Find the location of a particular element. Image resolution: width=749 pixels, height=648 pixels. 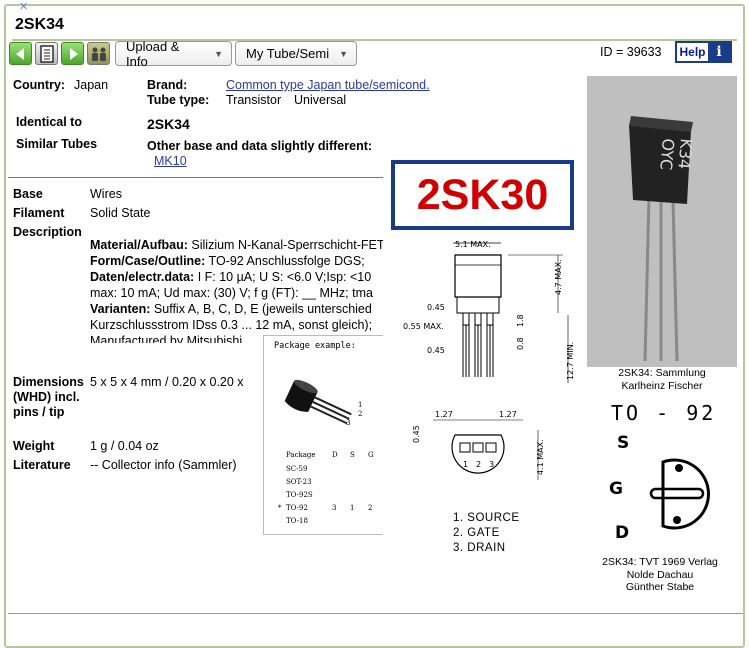

people-button is located at coordinates (98, 53).